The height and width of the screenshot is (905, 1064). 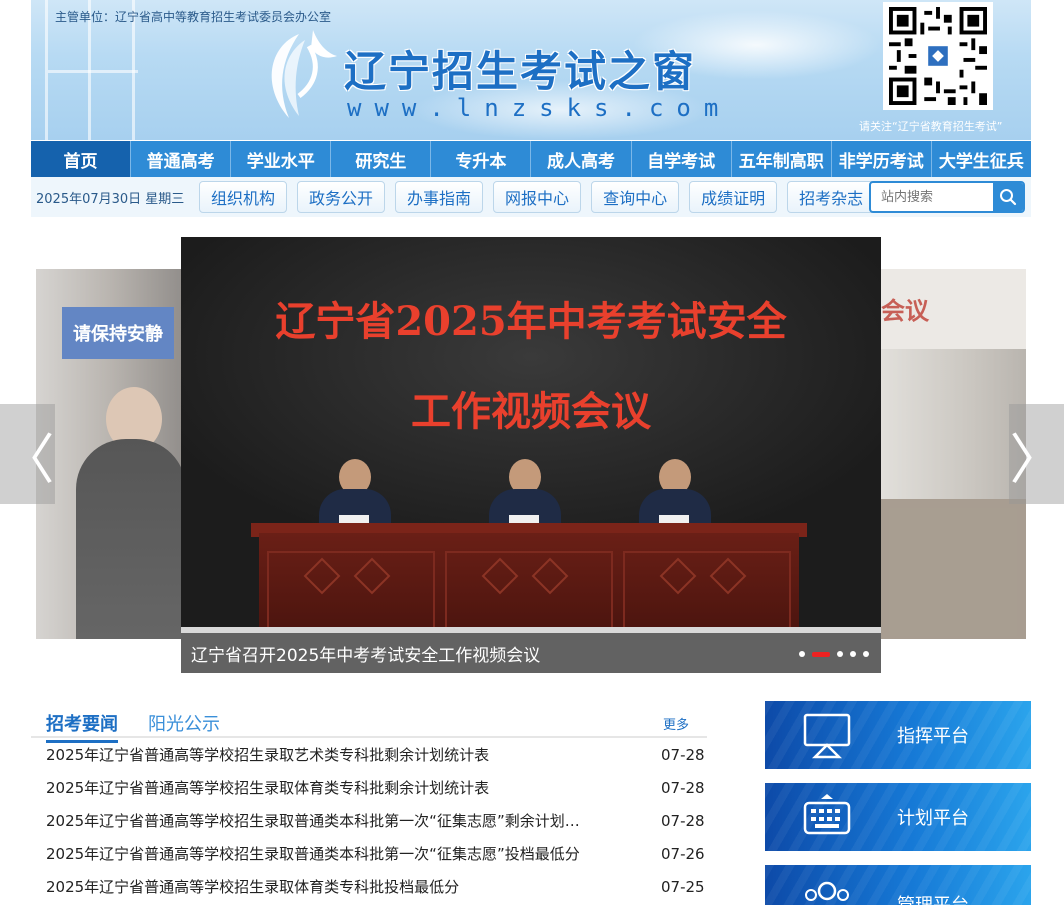 I want to click on qr-code, so click(x=938, y=56).